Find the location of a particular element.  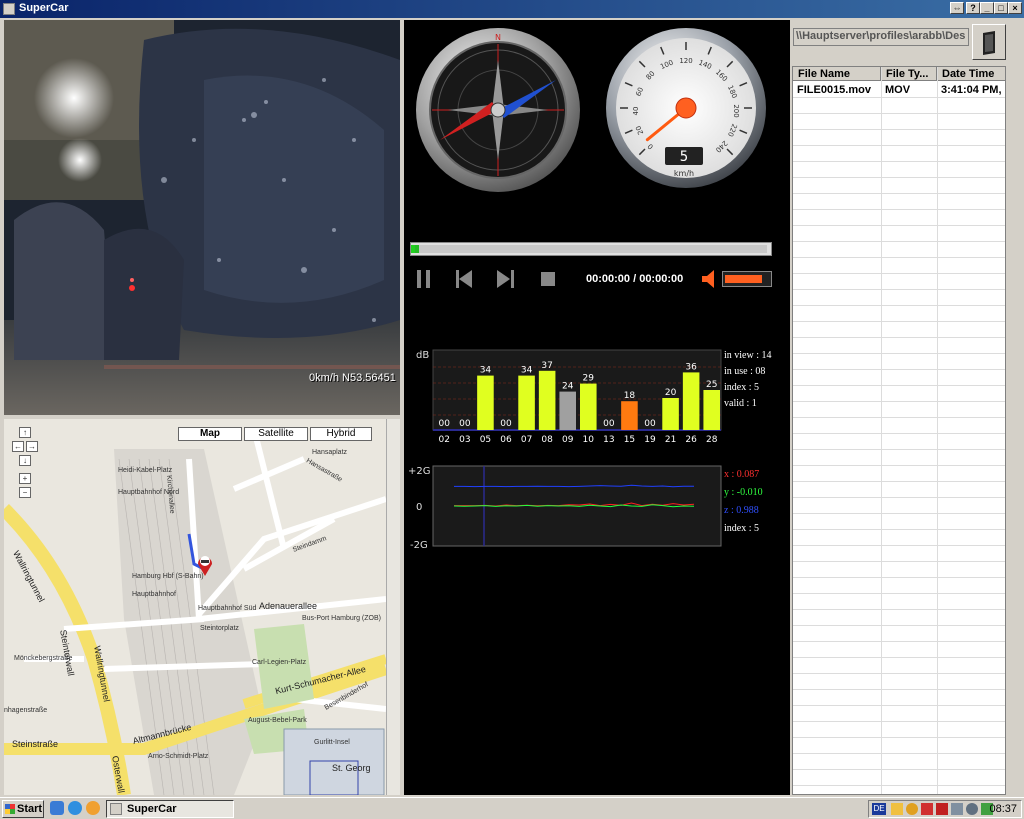

zoom-out-icon: − is located at coordinates (25, 492).